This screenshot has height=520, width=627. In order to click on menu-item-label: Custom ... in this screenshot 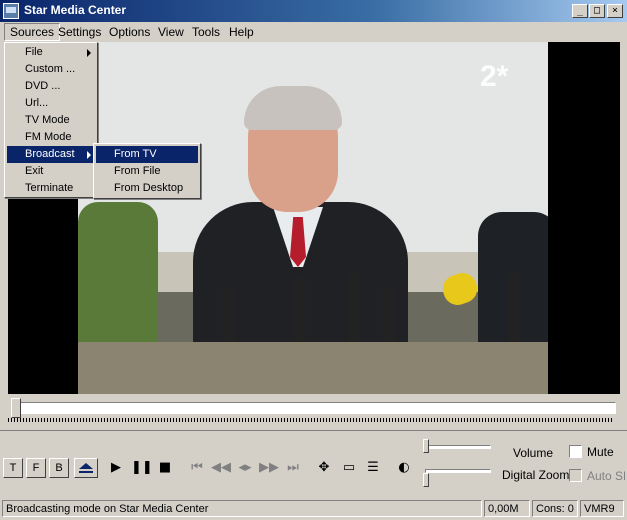, I will do `click(50, 69)`.